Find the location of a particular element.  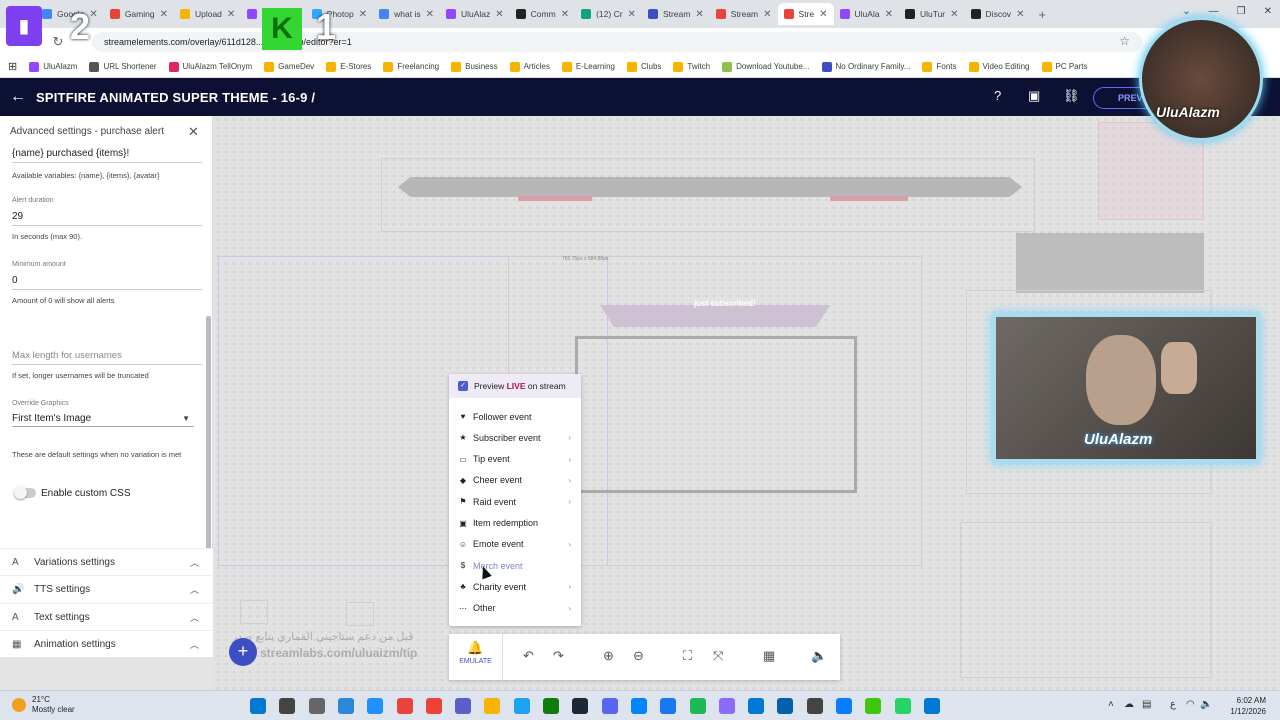

bookmark-item: Clubs is located at coordinates (643, 66).